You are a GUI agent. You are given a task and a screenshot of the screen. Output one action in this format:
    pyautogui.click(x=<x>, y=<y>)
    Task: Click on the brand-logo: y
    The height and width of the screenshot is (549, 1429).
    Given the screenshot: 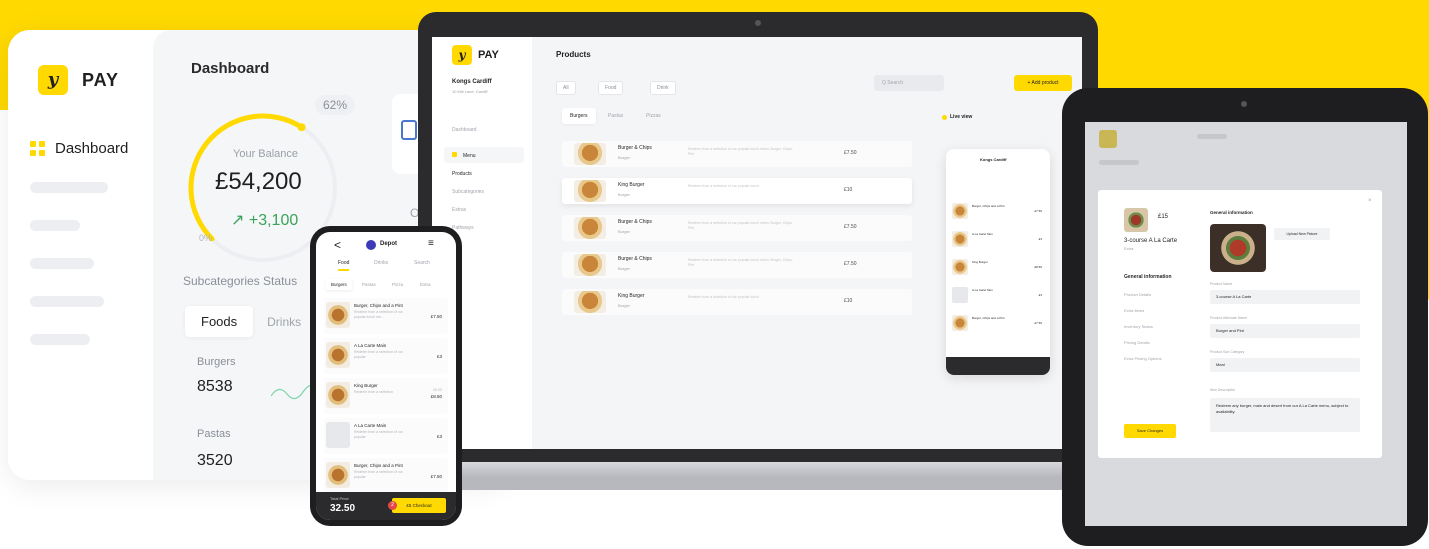 What is the action you would take?
    pyautogui.click(x=462, y=55)
    